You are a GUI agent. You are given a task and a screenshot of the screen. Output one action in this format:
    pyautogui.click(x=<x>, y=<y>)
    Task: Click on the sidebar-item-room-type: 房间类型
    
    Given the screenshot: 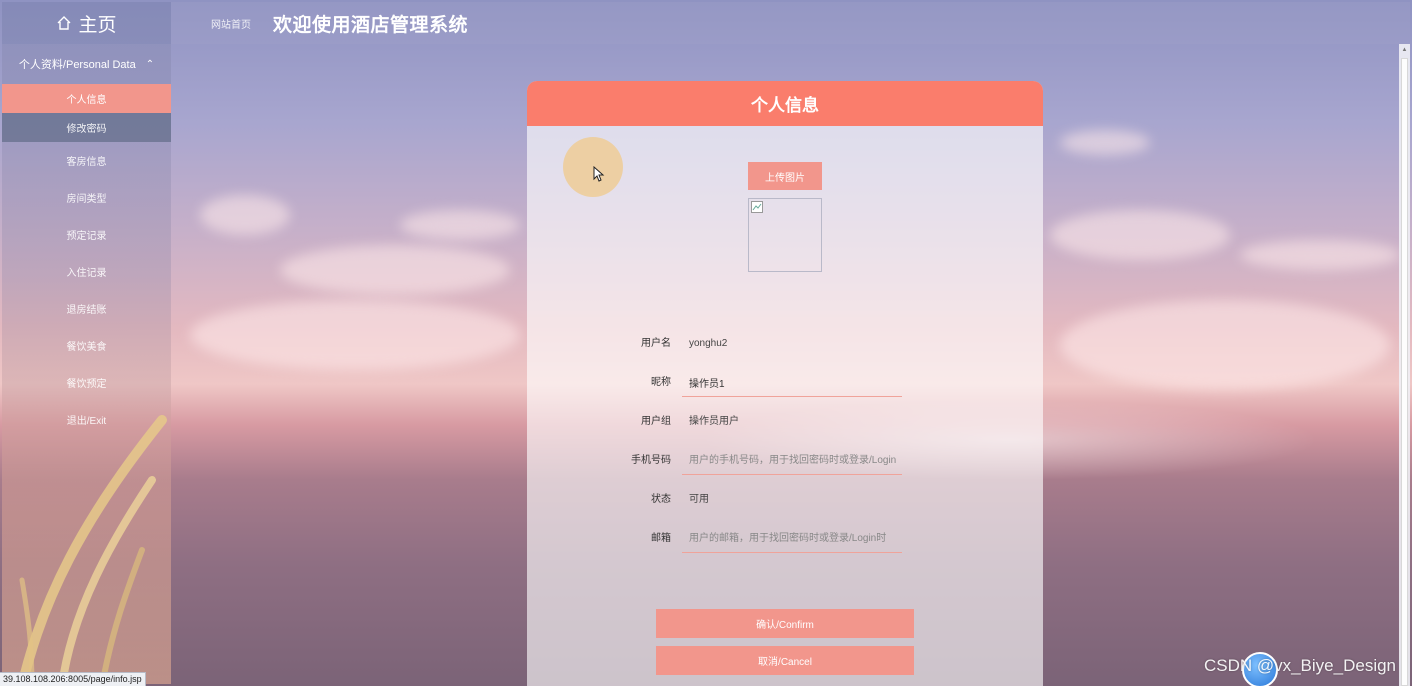 What is the action you would take?
    pyautogui.click(x=86, y=197)
    